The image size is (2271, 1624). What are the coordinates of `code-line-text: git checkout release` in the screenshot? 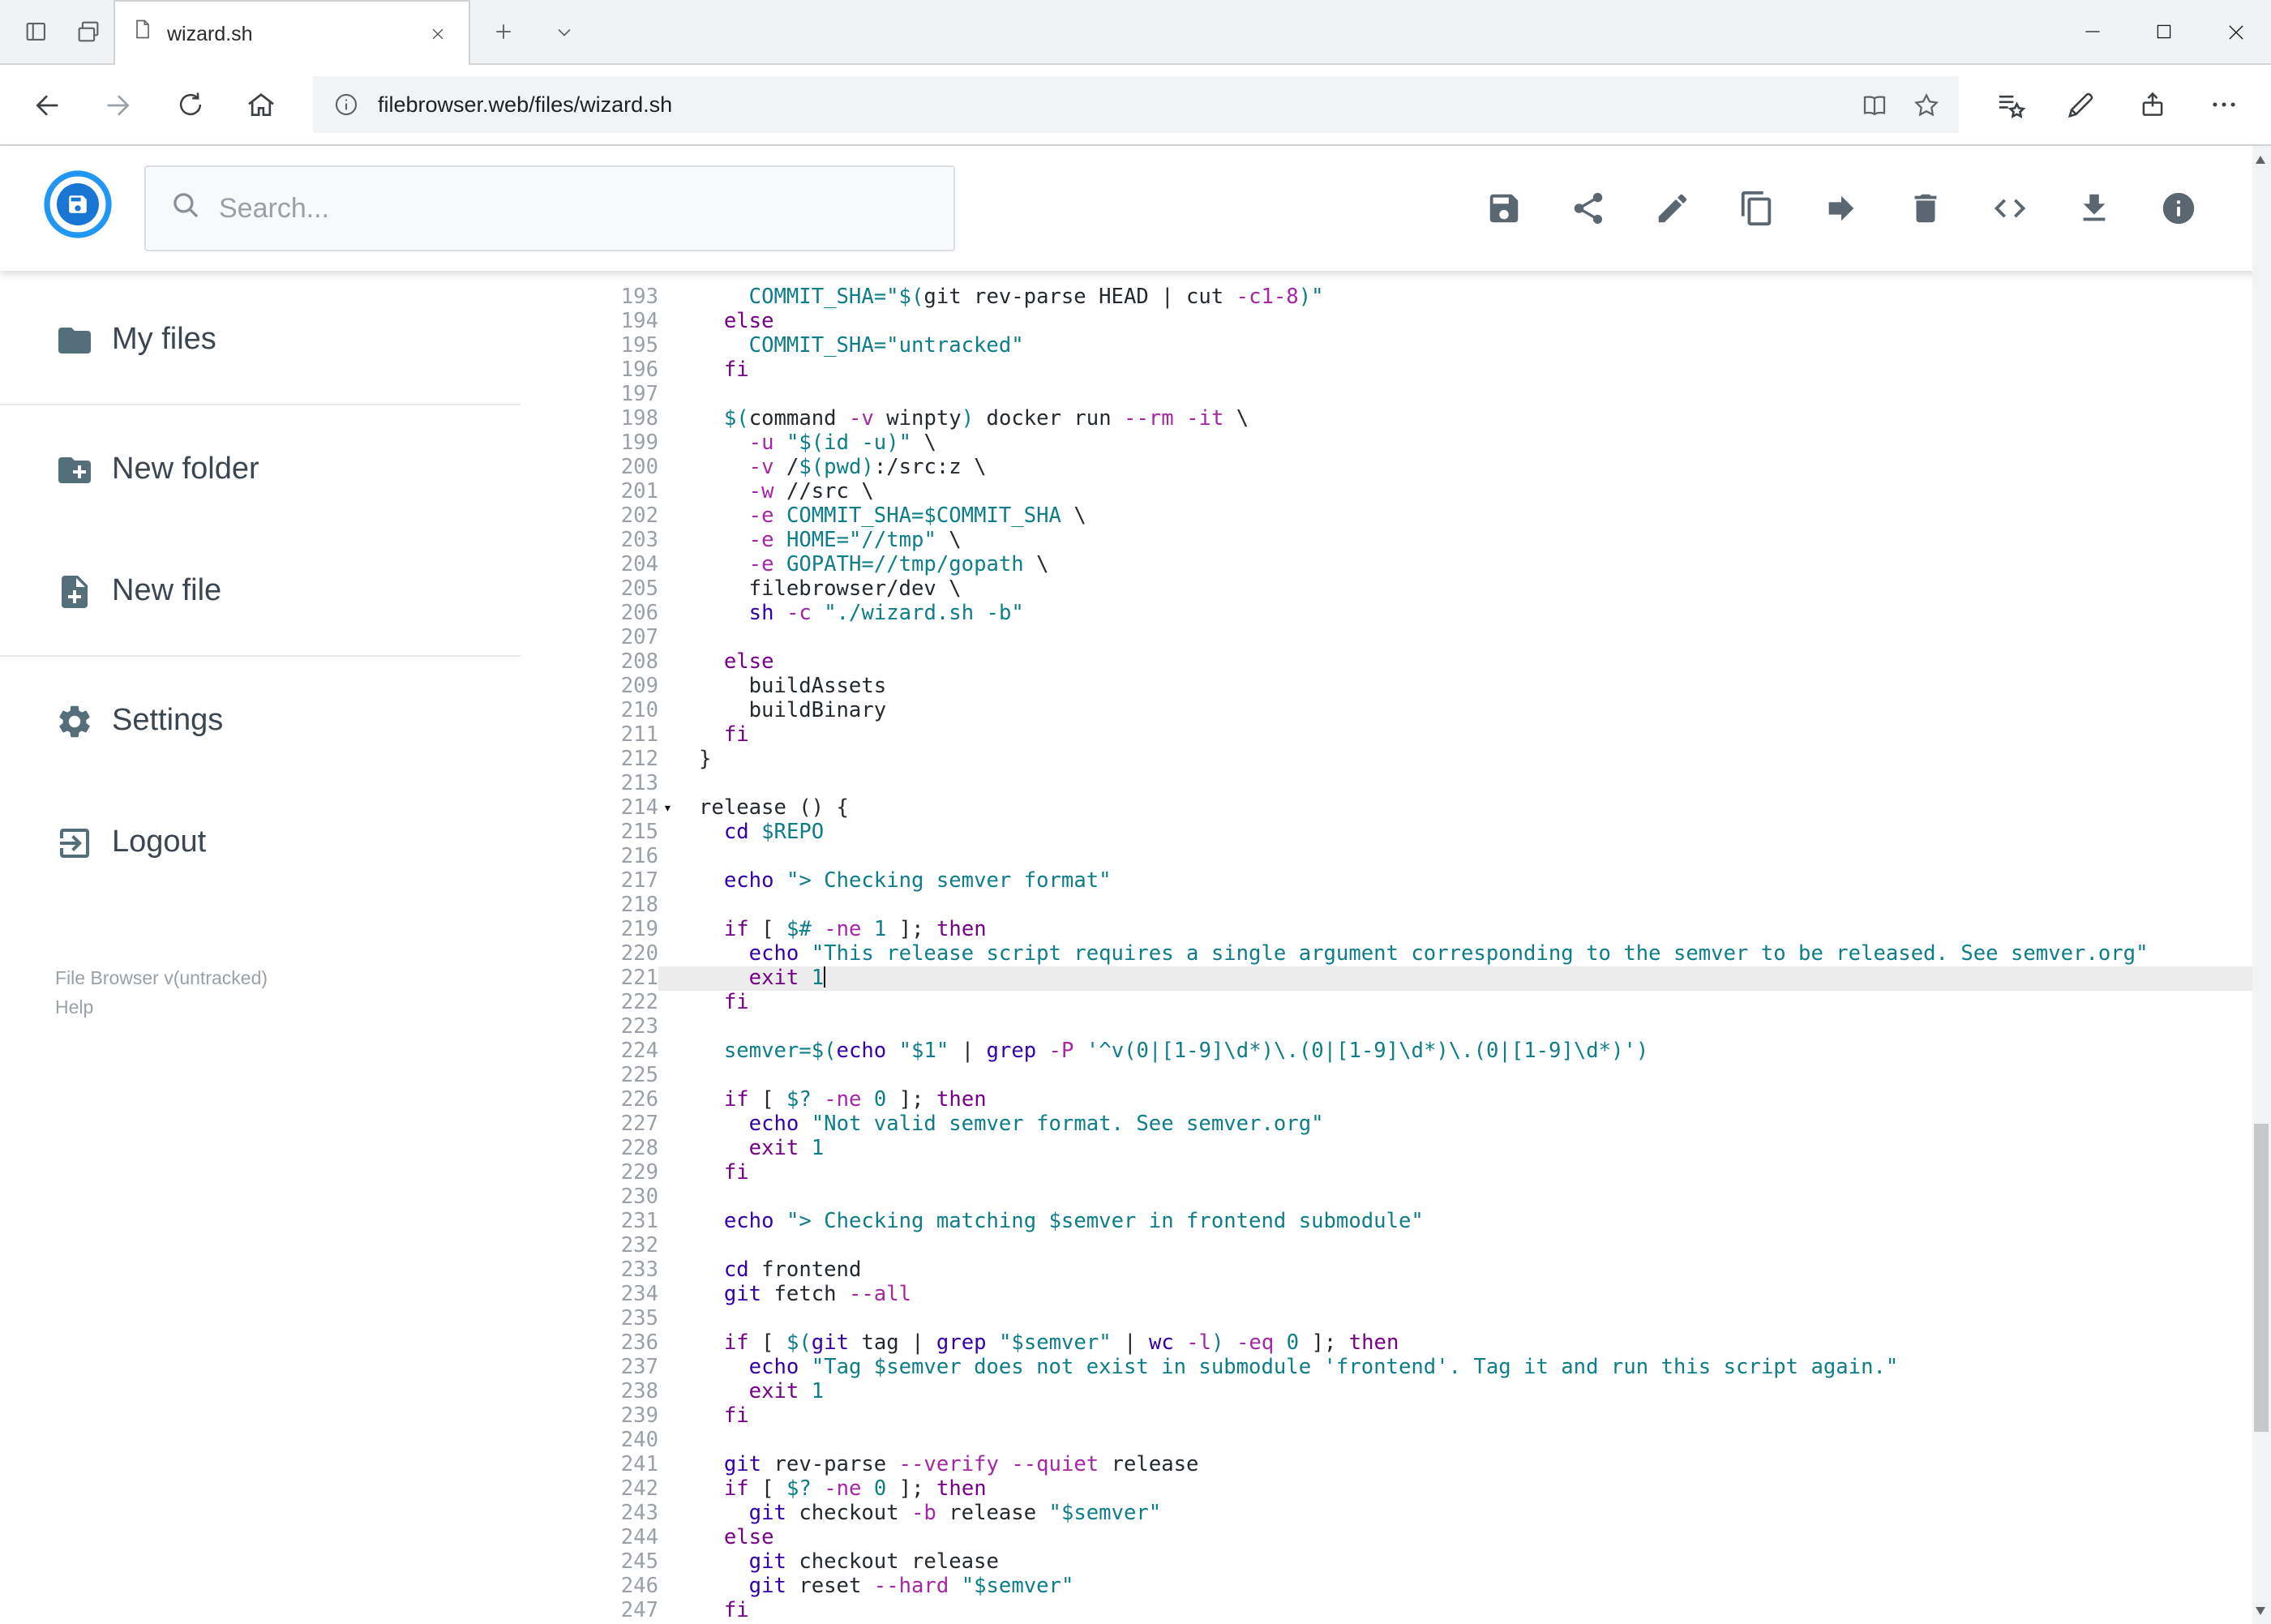 It's located at (1465, 1563).